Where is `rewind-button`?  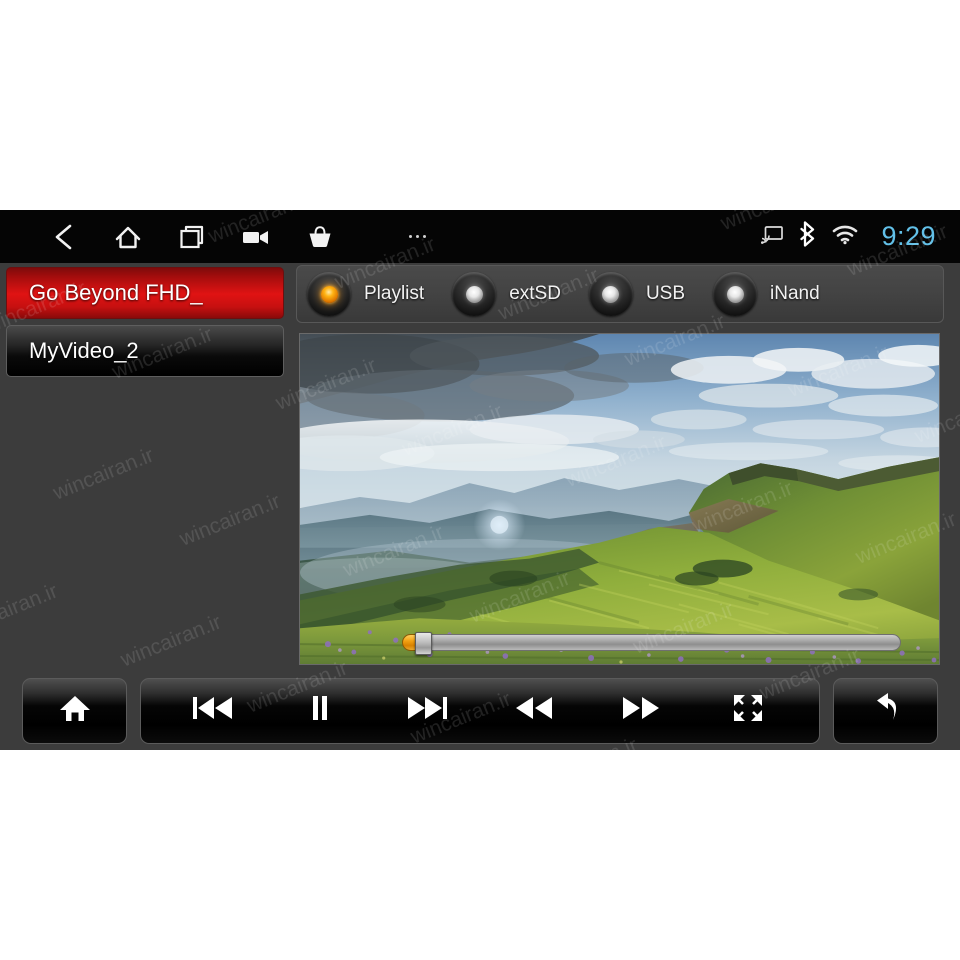 rewind-button is located at coordinates (534, 711).